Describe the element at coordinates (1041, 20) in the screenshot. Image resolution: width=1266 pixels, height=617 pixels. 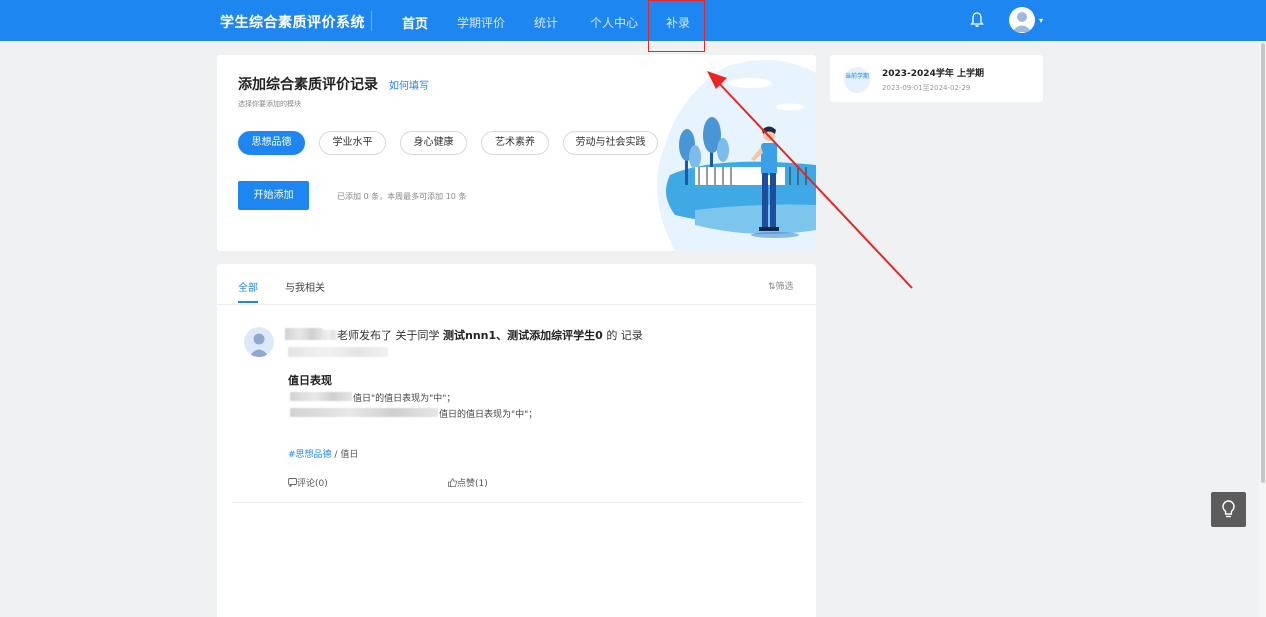
I see `caret-down-icon: ▾` at that location.